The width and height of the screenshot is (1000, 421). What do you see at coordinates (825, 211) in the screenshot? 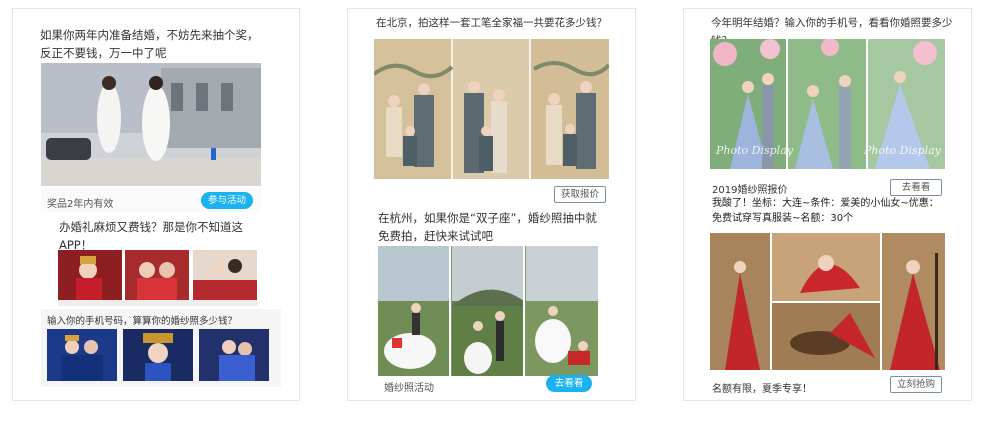
I see `card3-description: 我酸了！坐标：大连~条件：爱美的小仙女~优惠：免费试穿写真服装~名额：30个` at bounding box center [825, 211].